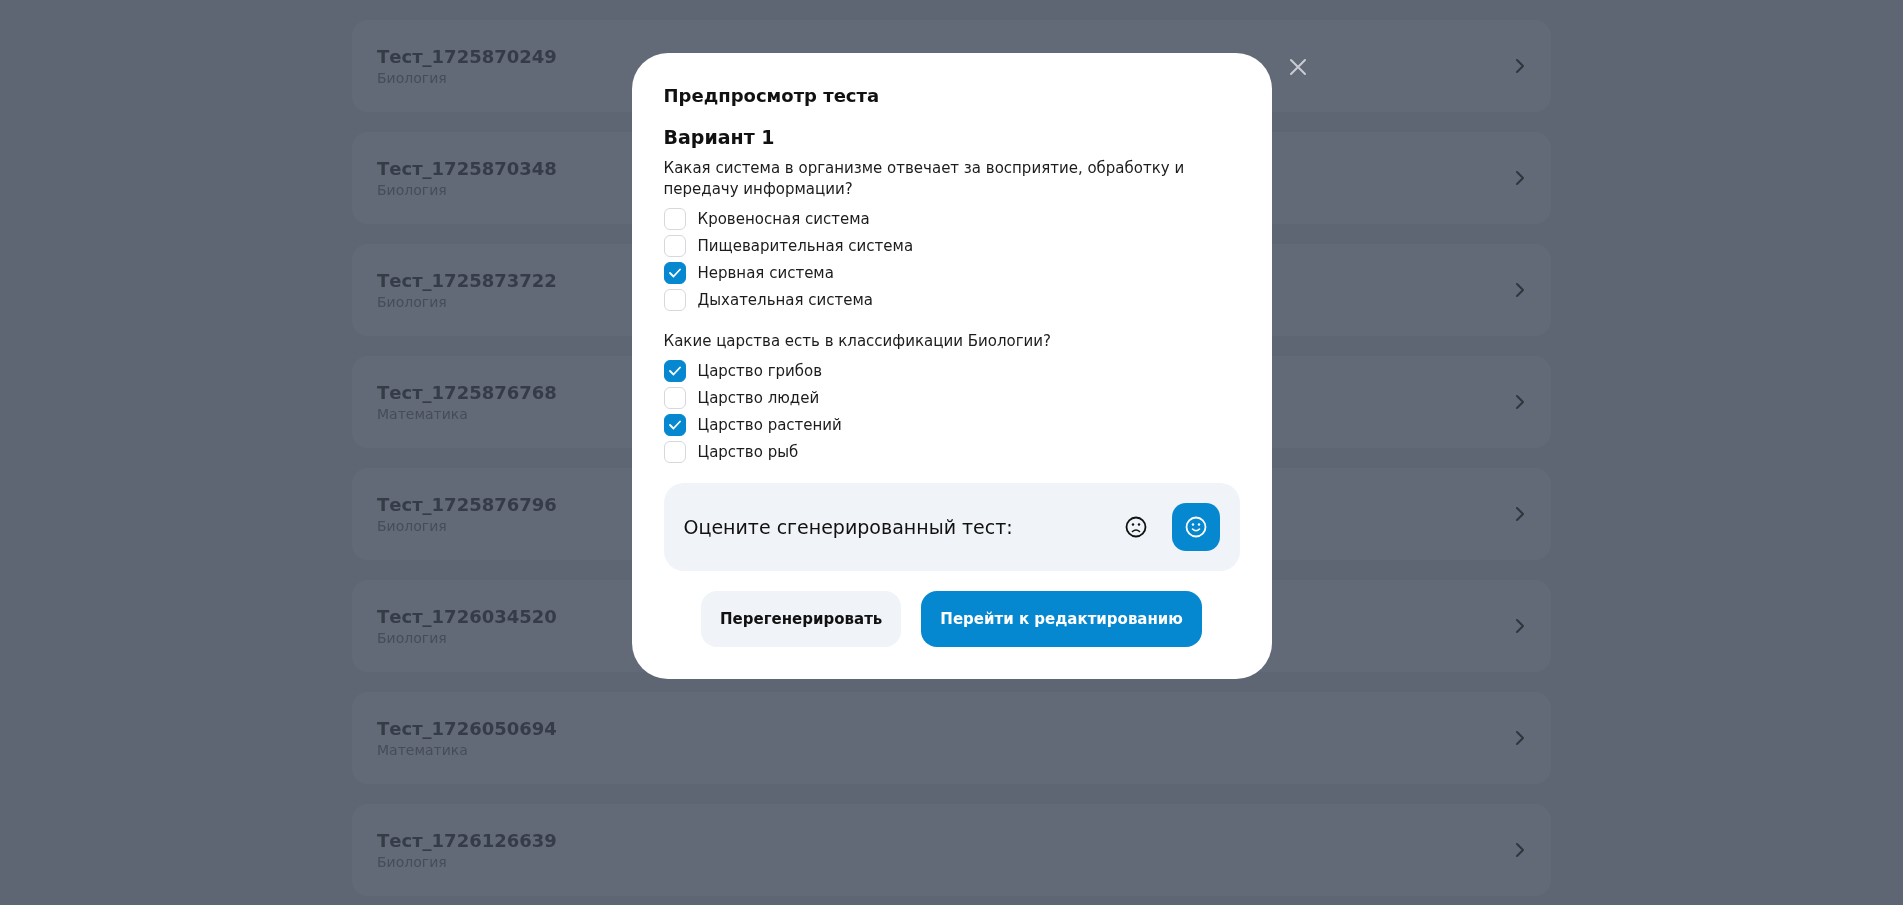  What do you see at coordinates (848, 527) in the screenshot?
I see `rating-prompt: Оцените сгенерированный тест:` at bounding box center [848, 527].